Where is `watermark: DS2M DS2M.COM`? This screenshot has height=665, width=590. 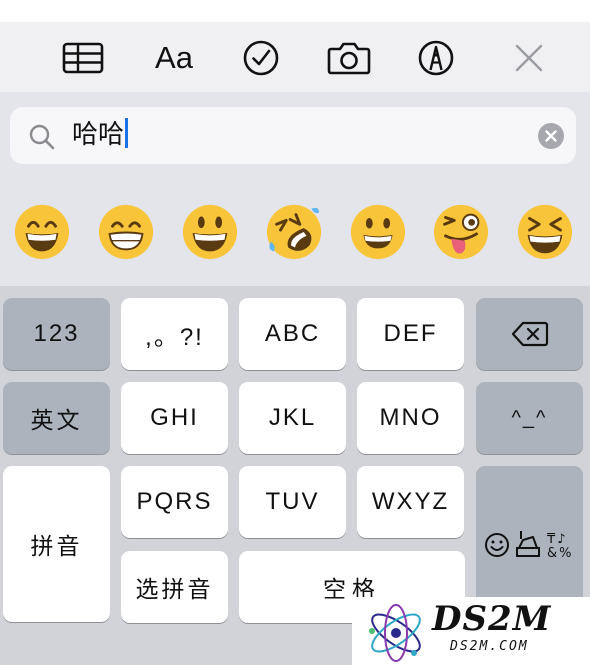
watermark: DS2M DS2M.COM is located at coordinates (471, 631).